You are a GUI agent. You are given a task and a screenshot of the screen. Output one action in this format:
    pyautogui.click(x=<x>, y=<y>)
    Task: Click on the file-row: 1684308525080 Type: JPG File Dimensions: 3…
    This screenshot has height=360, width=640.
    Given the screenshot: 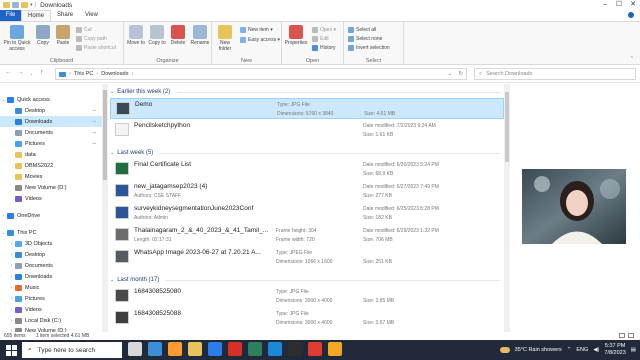 What is the action you would take?
    pyautogui.click(x=307, y=296)
    